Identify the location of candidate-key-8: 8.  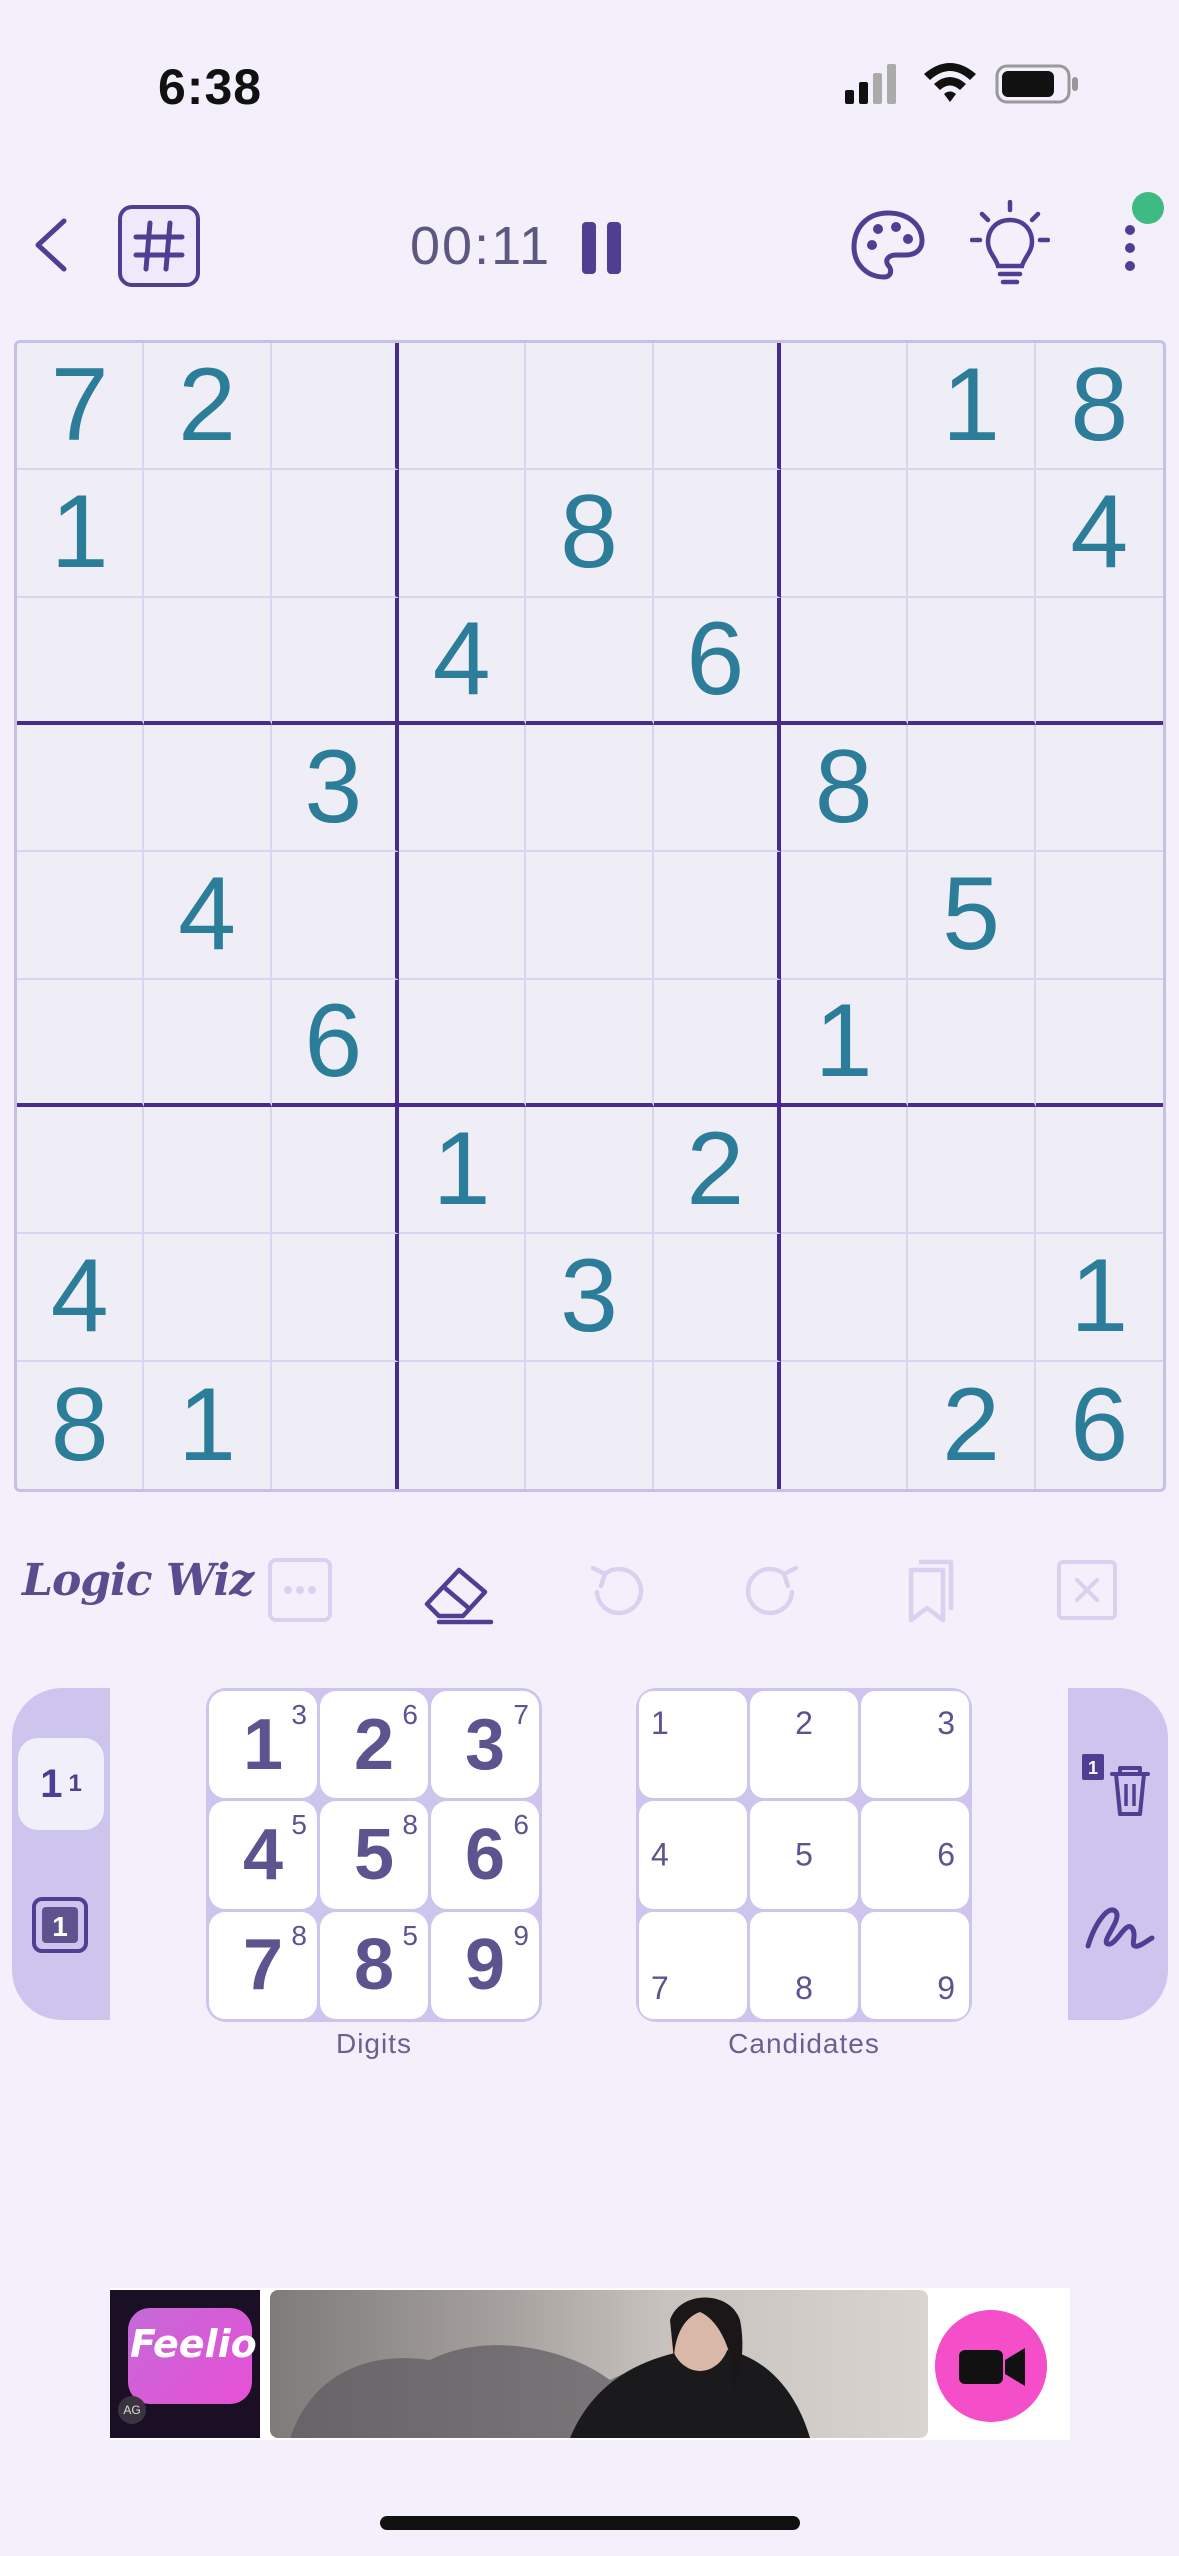
(804, 1965).